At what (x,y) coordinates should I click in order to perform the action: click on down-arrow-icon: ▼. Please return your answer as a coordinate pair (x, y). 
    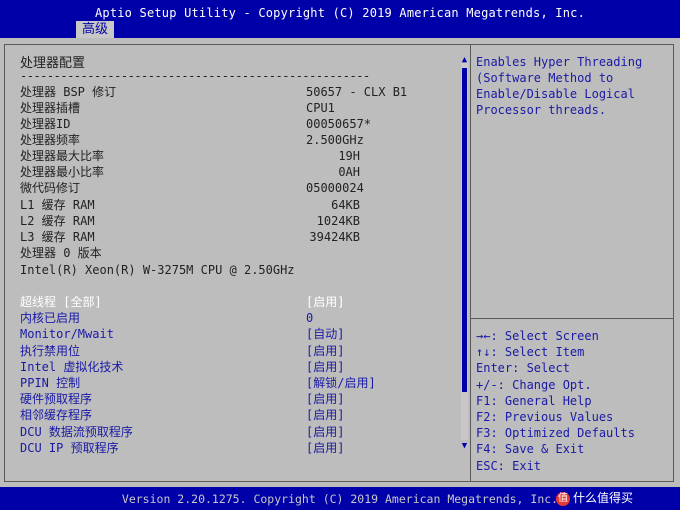
    Looking at the image, I should click on (464, 446).